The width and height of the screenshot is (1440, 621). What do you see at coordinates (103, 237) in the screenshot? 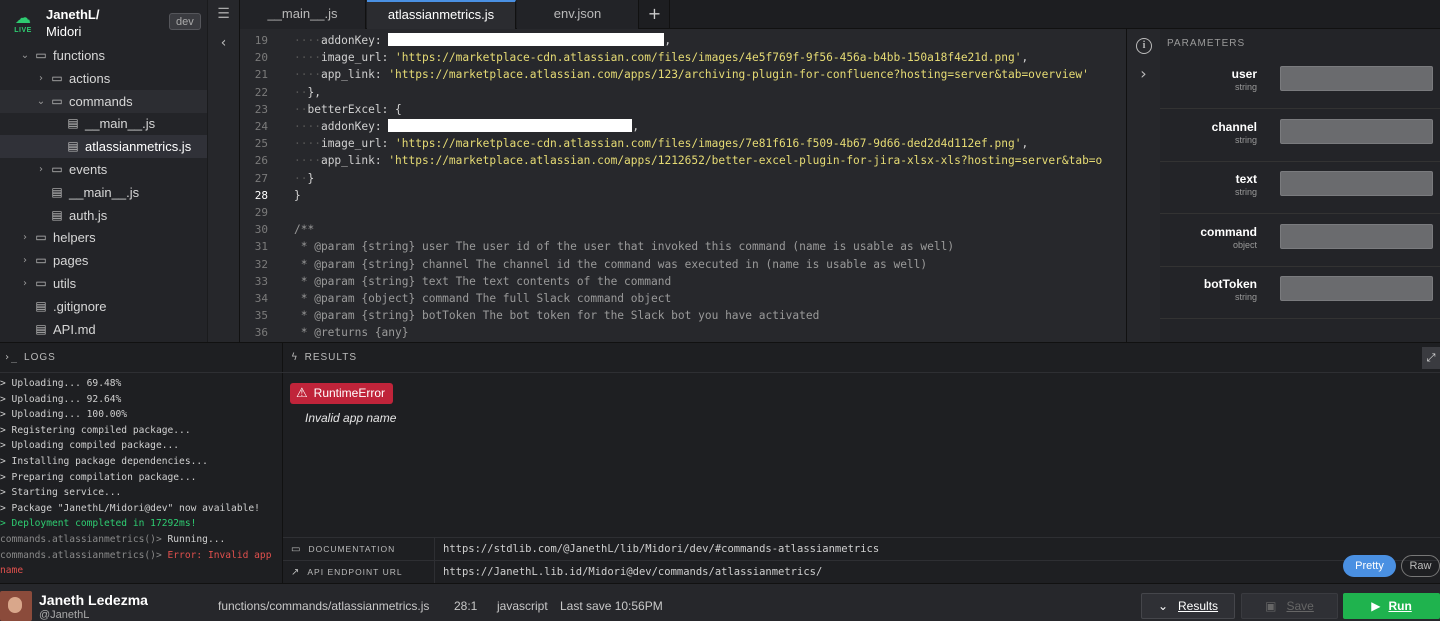
I see `tree-folder: › ▭ helpers` at bounding box center [103, 237].